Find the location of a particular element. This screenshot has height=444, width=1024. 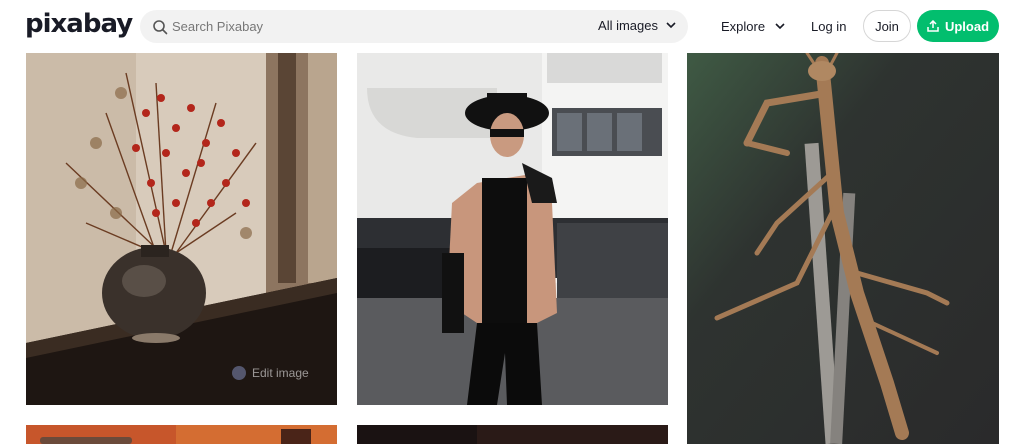

join-button: Join is located at coordinates (887, 26).